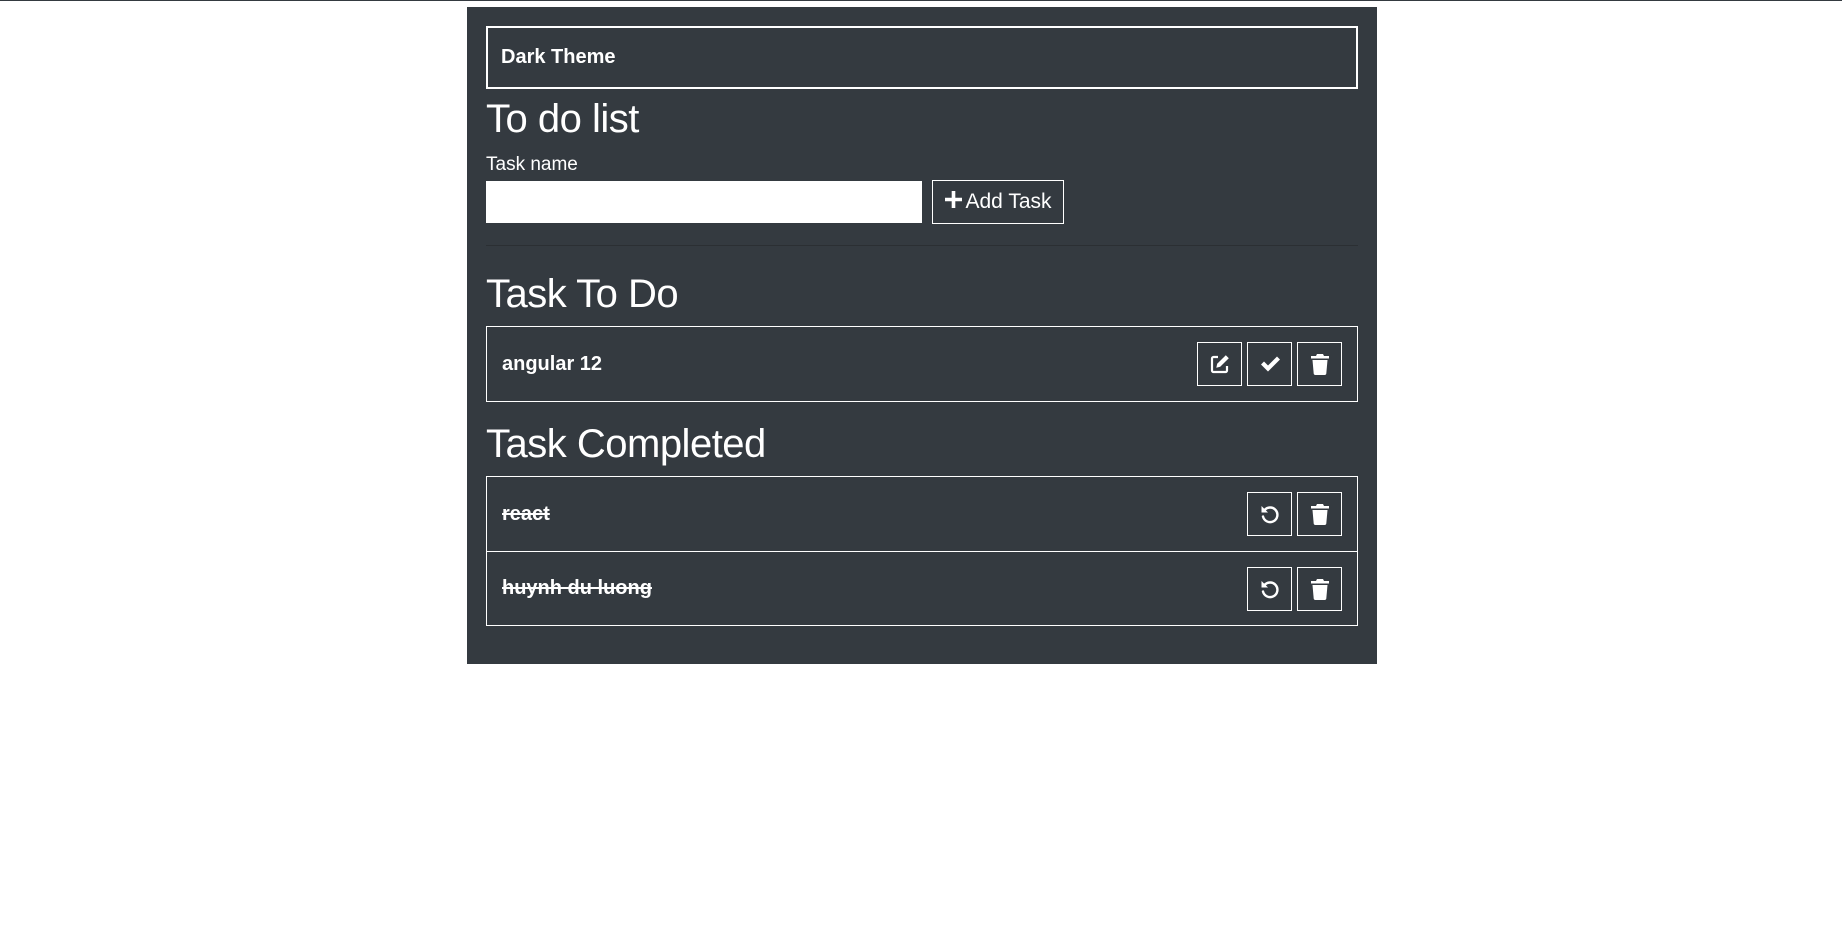  I want to click on divider, so click(922, 245).